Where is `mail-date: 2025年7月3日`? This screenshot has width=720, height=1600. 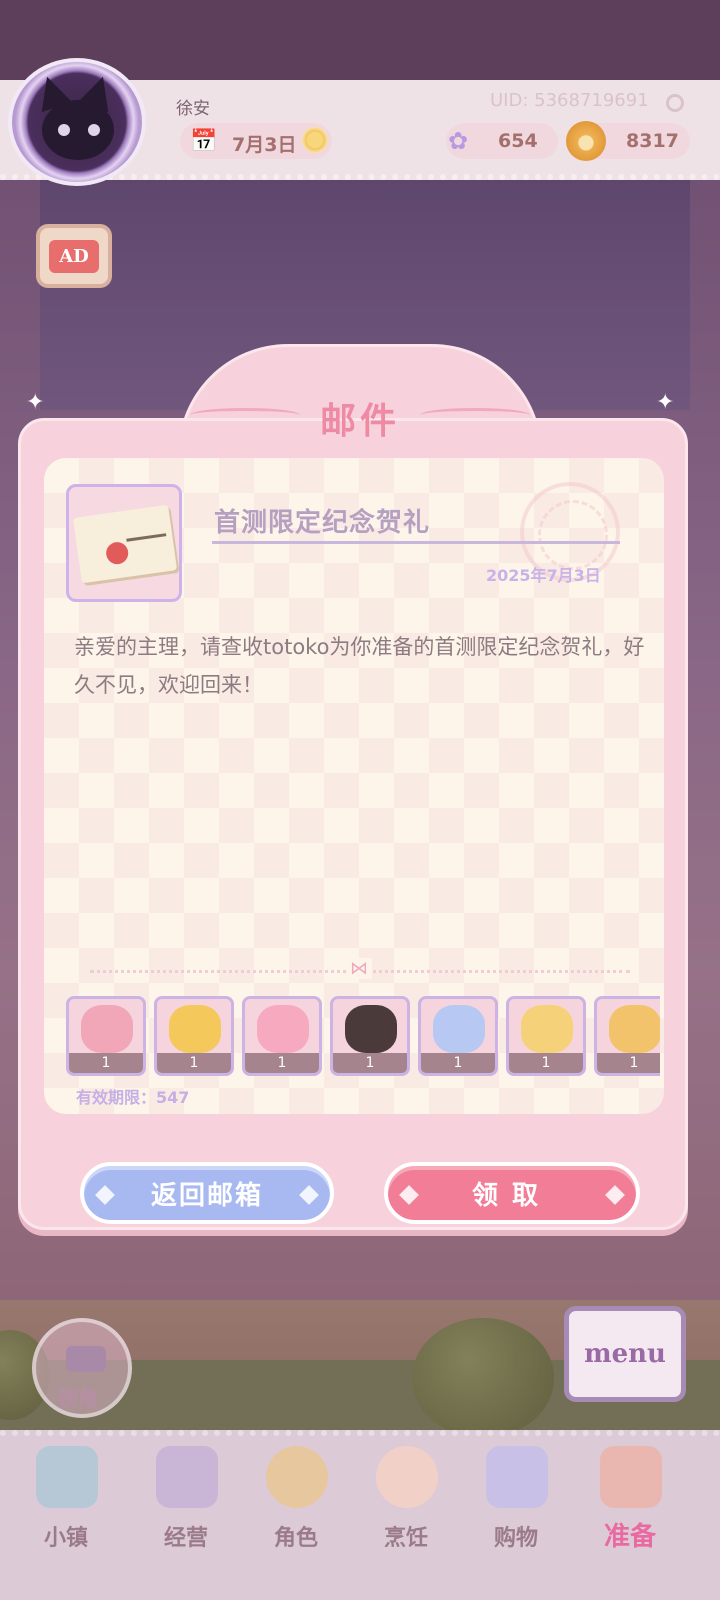
mail-date: 2025年7月3日 is located at coordinates (543, 575).